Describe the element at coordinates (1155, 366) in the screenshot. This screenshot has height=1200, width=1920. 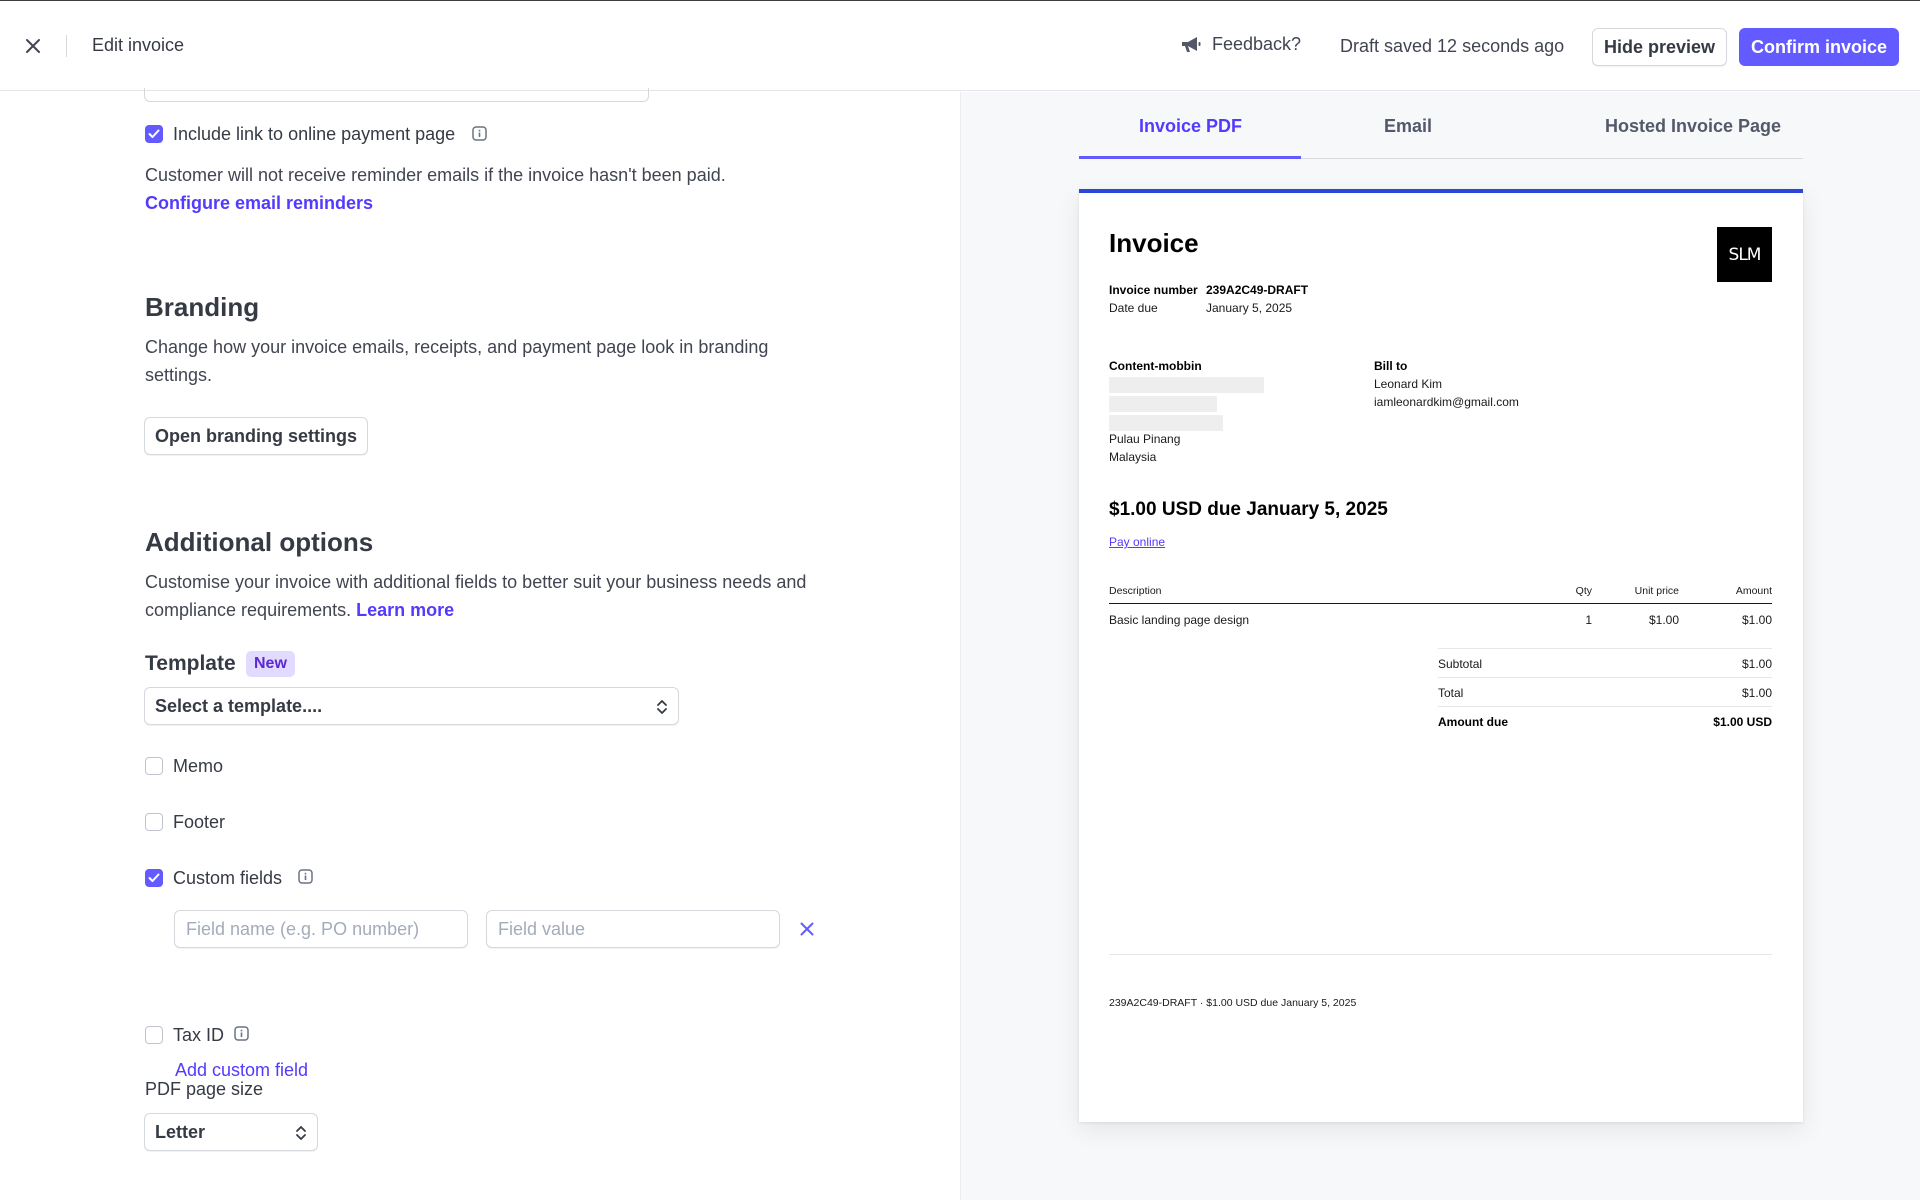
I see `from-company-name: Content-mobbin` at that location.